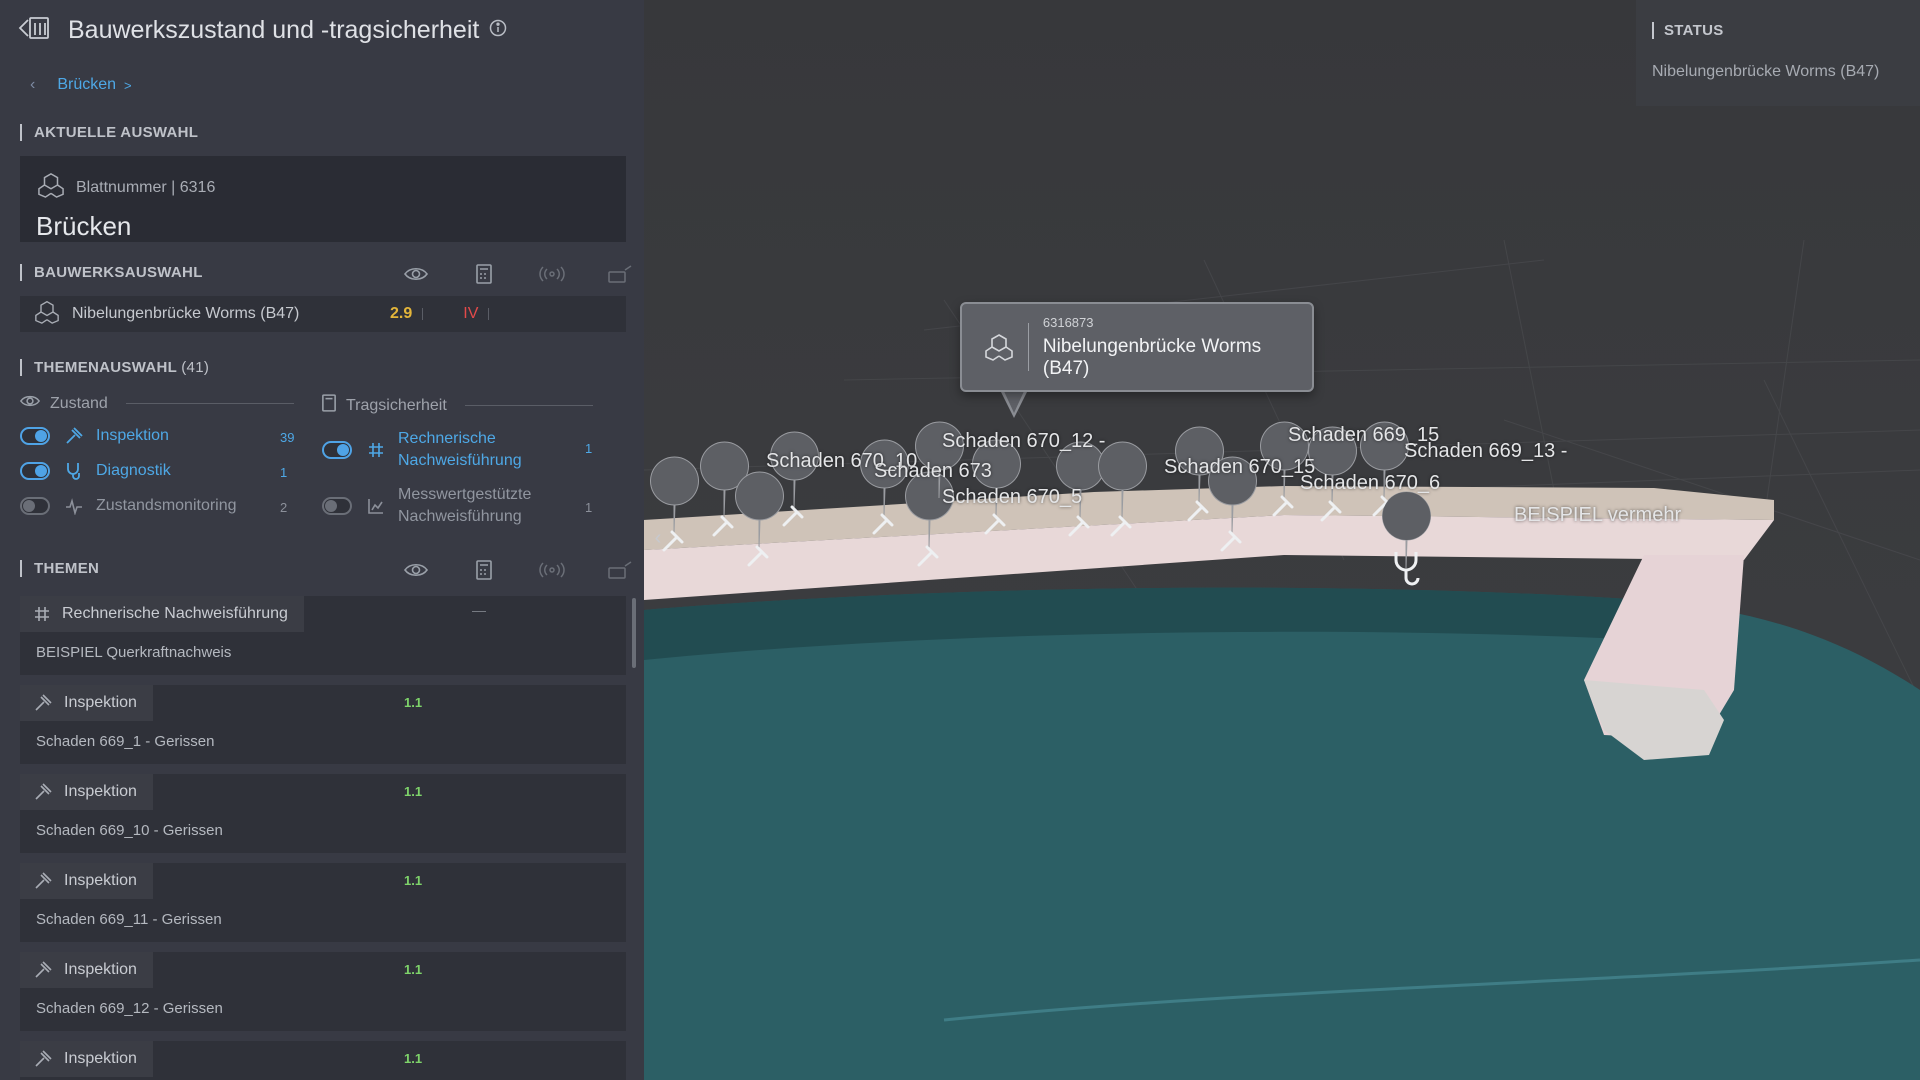 This screenshot has height=1080, width=1920. I want to click on popup-pointer-fill, so click(1014, 401).